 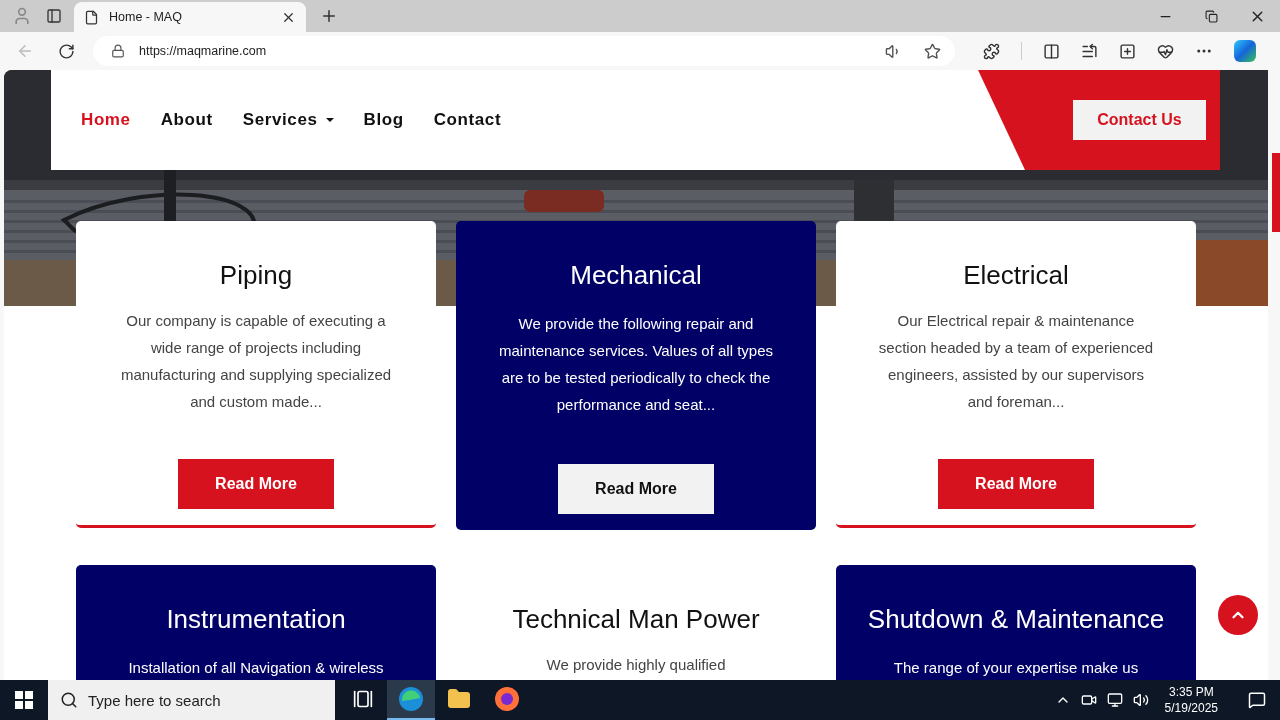 What do you see at coordinates (186, 120) in the screenshot?
I see `nav-link: About` at bounding box center [186, 120].